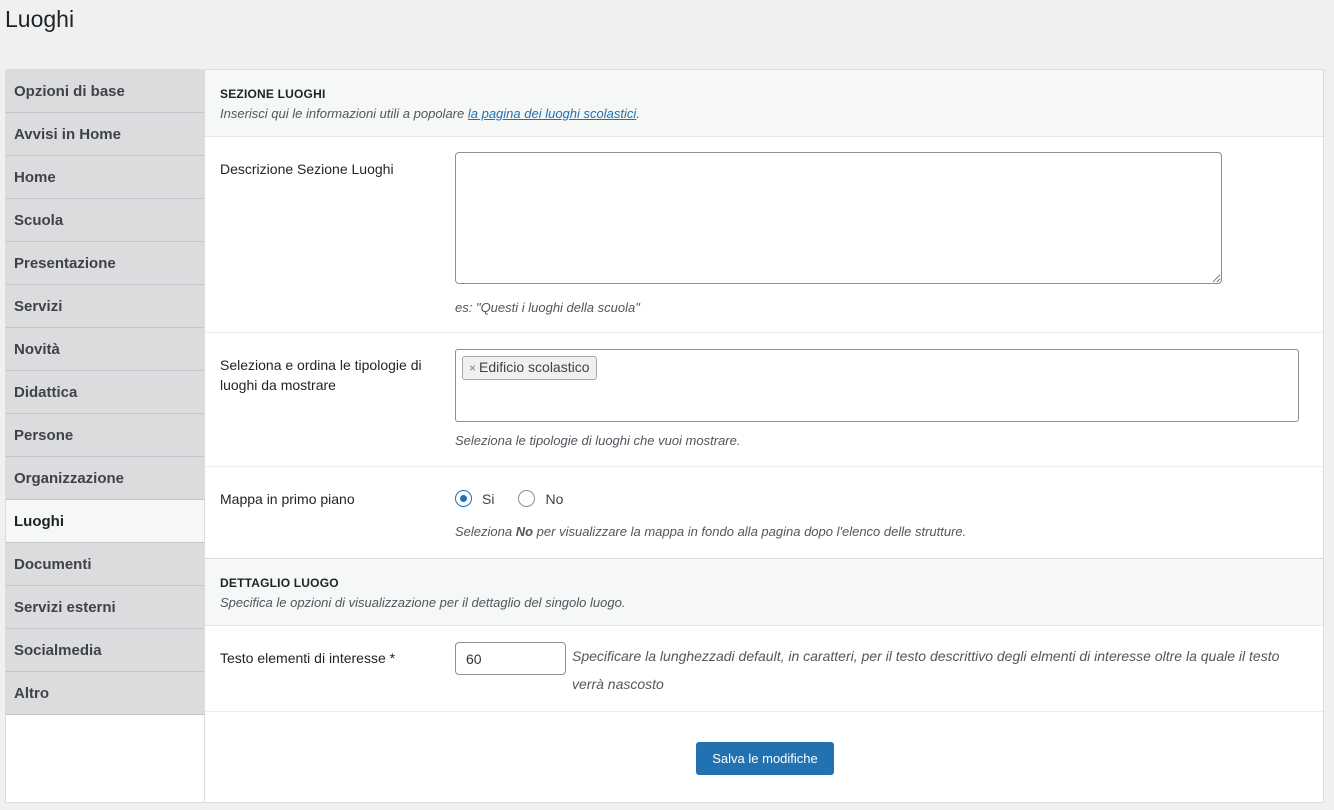 Image resolution: width=1334 pixels, height=810 pixels. What do you see at coordinates (765, 758) in the screenshot?
I see `save-button: Salva le modifiche` at bounding box center [765, 758].